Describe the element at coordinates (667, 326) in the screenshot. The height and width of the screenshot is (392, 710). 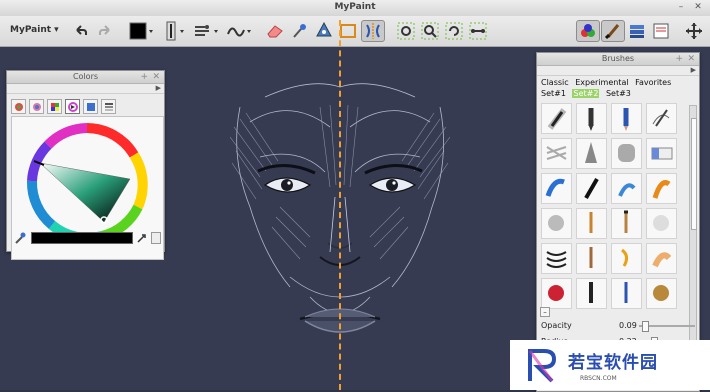
I see `opacity-slider` at that location.